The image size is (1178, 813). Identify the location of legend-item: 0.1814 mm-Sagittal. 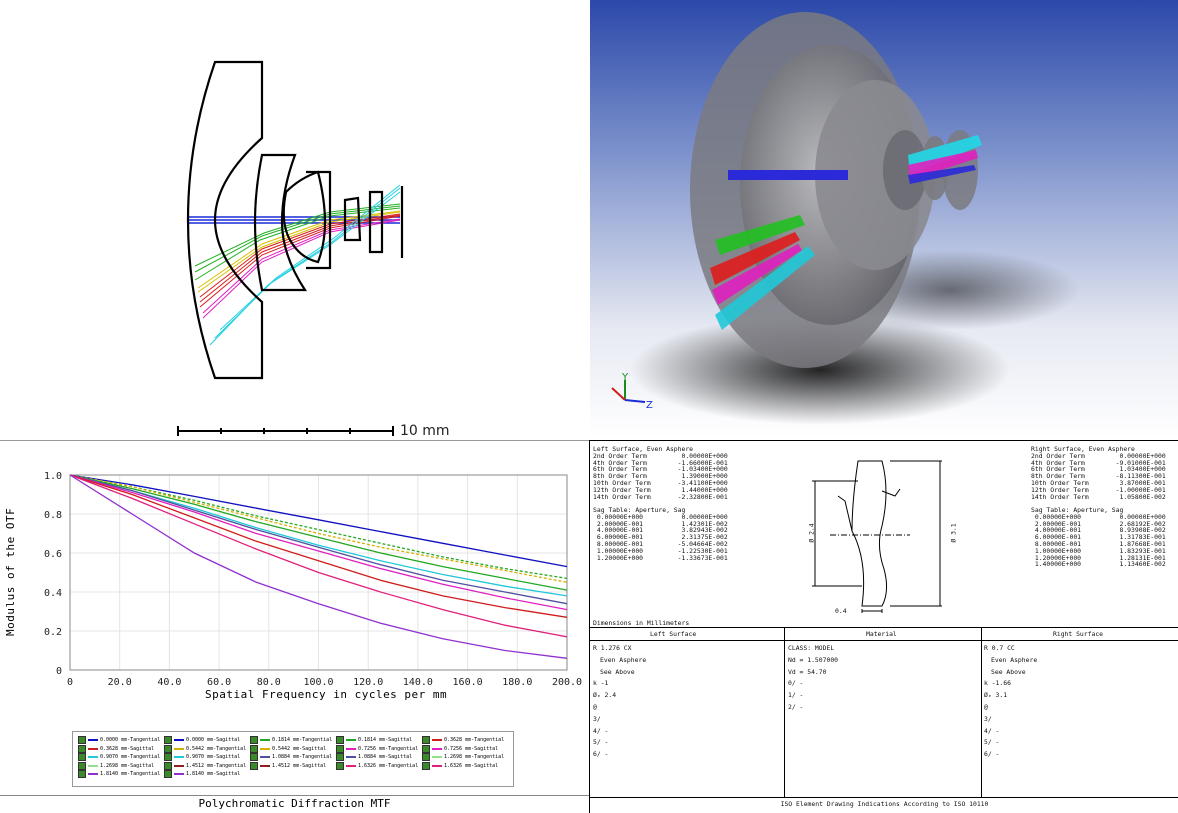
(374, 740).